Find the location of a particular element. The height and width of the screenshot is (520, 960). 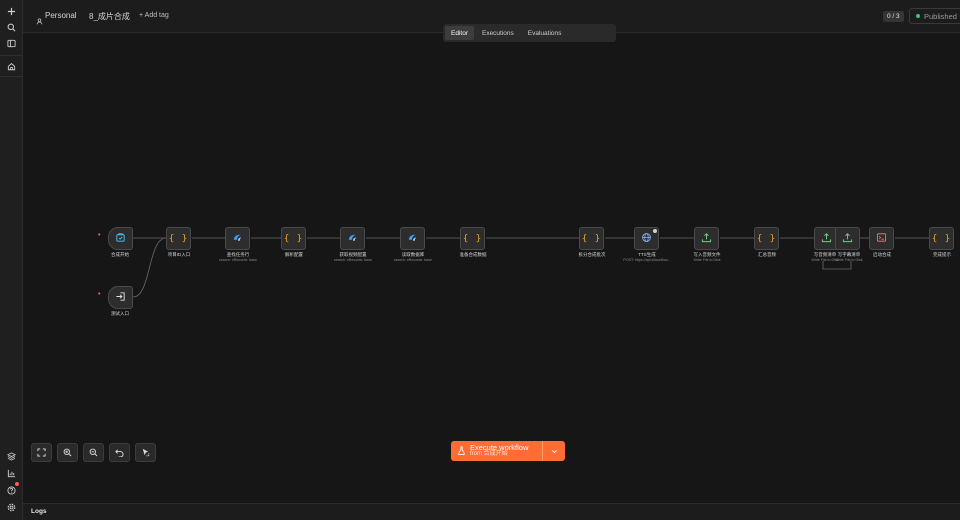

trigger-icon is located at coordinates (120, 239).